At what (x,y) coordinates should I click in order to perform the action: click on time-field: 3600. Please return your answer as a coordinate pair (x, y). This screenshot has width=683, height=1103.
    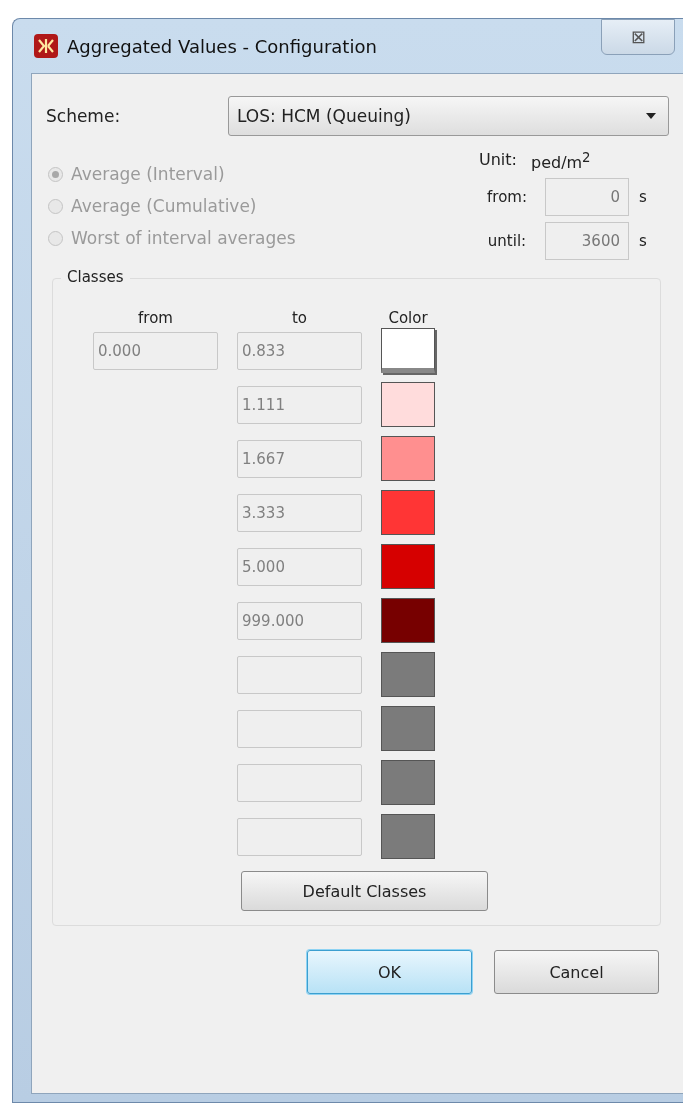
    Looking at the image, I should click on (587, 241).